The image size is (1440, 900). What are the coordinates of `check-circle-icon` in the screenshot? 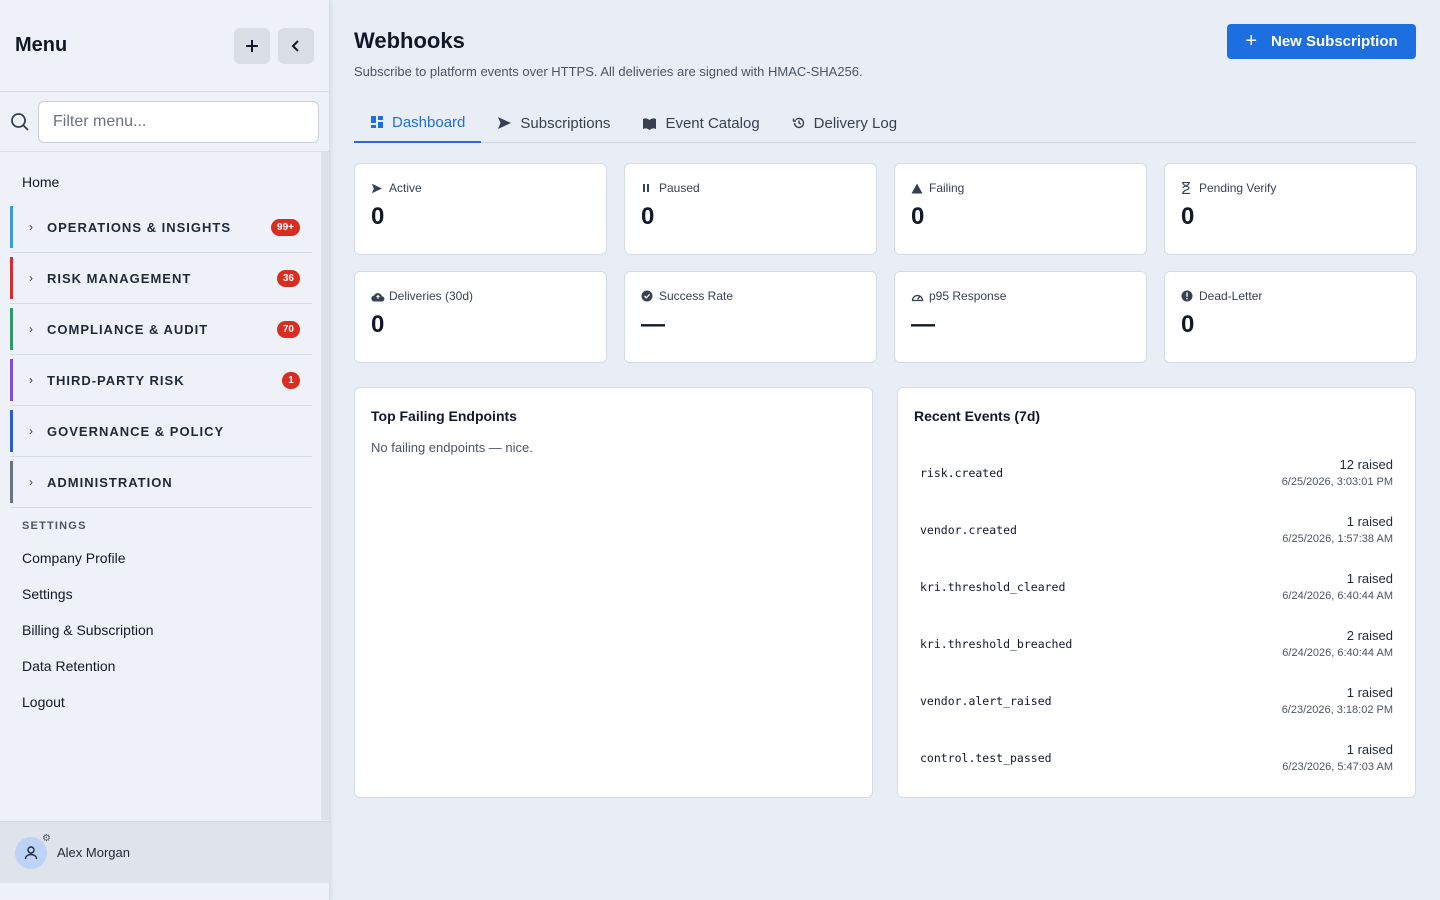 It's located at (648, 296).